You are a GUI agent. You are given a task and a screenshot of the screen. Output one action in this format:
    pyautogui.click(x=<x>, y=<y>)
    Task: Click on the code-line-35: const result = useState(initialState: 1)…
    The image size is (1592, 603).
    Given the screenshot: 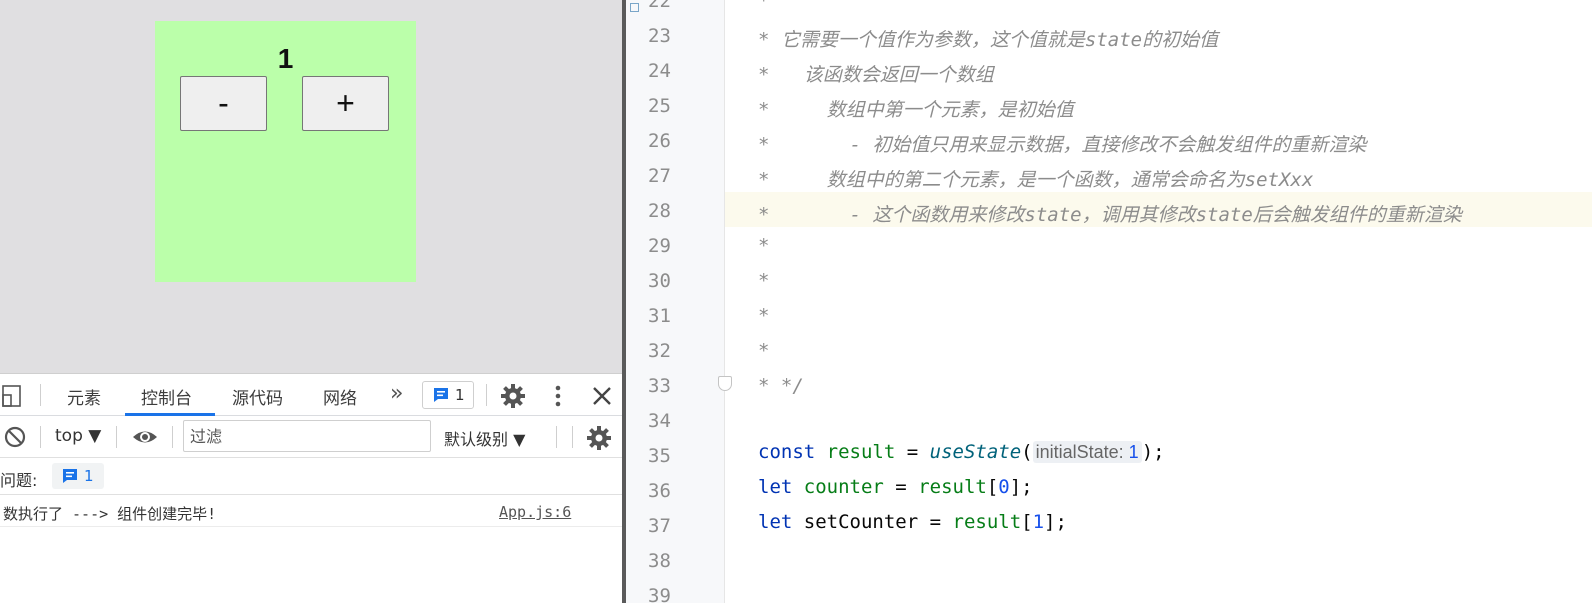 What is the action you would take?
    pyautogui.click(x=961, y=452)
    